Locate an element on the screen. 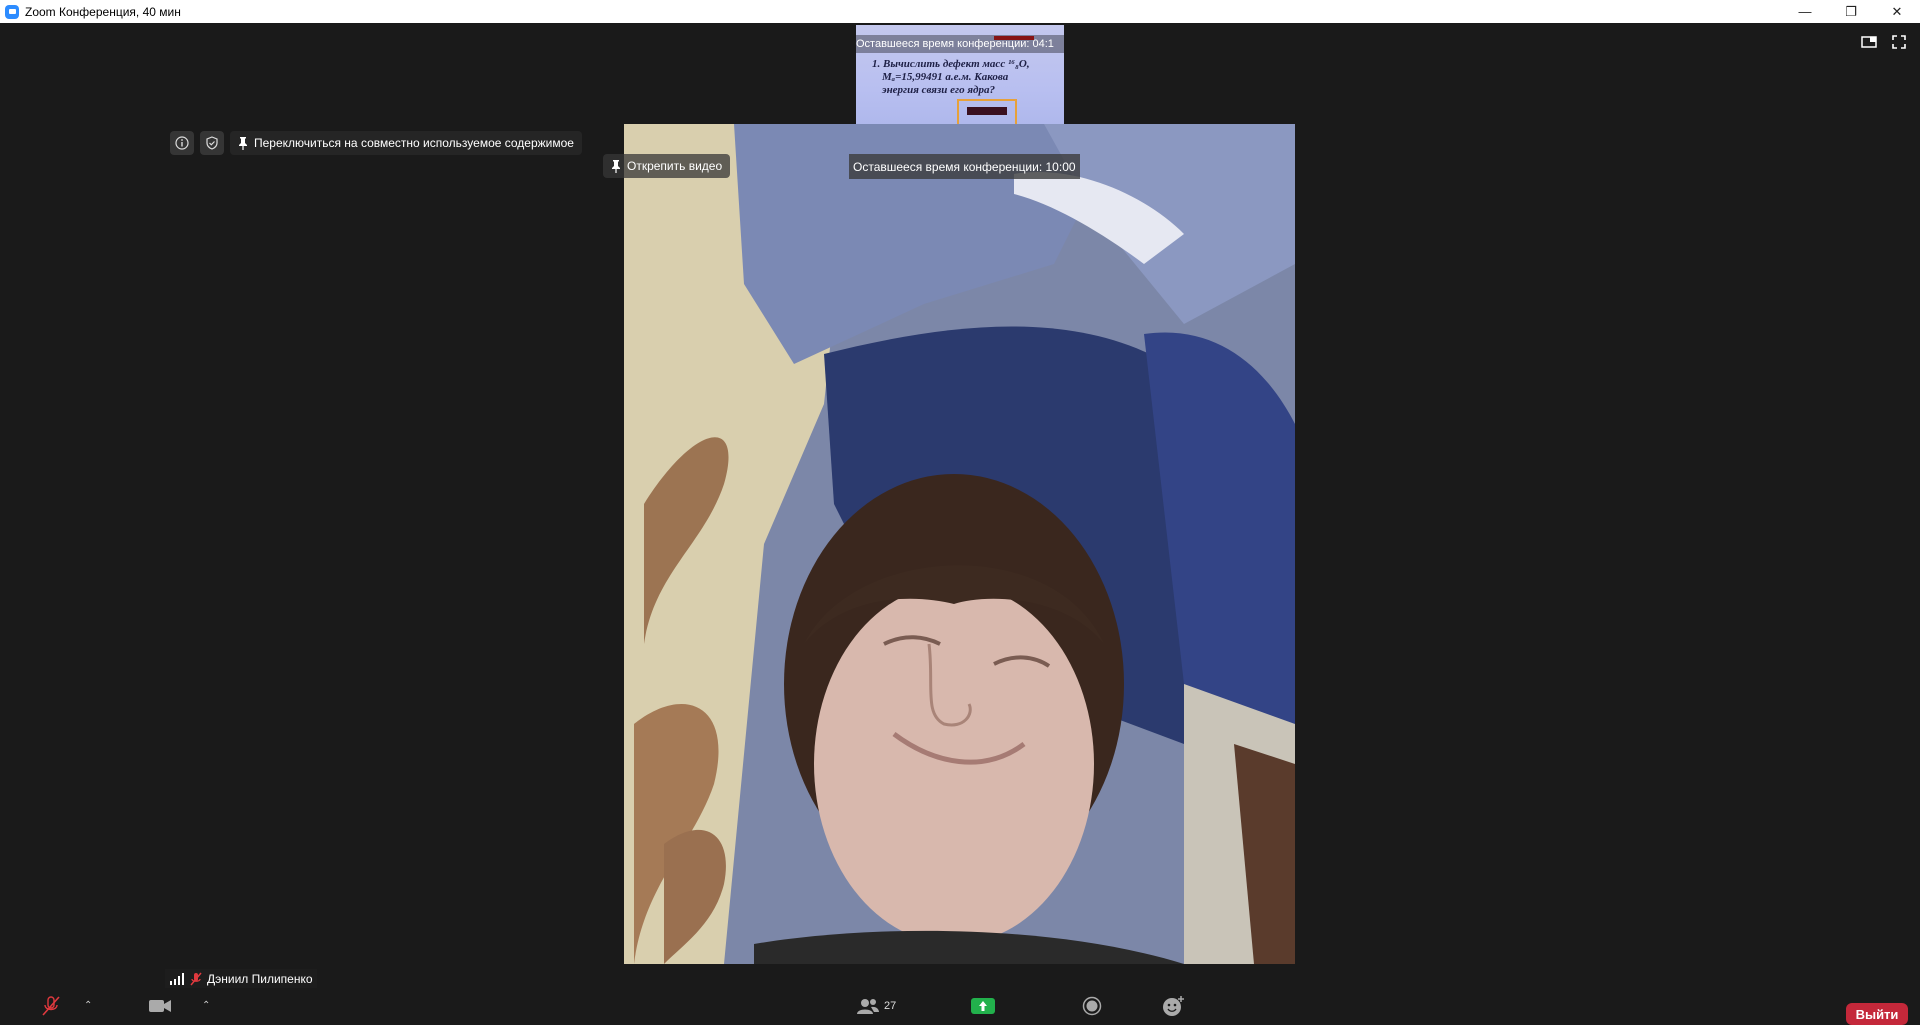 The width and height of the screenshot is (1920, 1025). record-button is located at coordinates (1092, 1005).